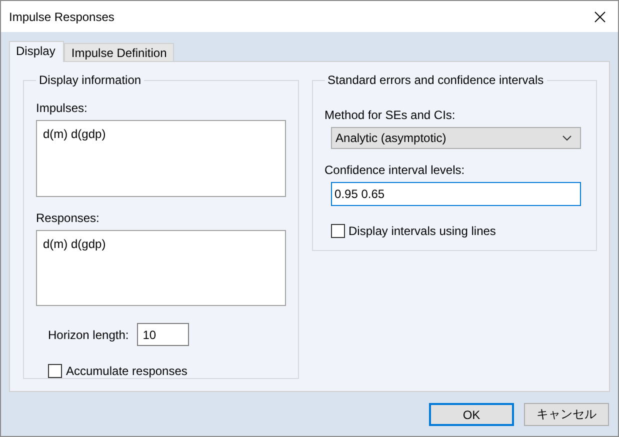 This screenshot has height=437, width=619. Describe the element at coordinates (36, 51) in the screenshot. I see `tab: Display` at that location.